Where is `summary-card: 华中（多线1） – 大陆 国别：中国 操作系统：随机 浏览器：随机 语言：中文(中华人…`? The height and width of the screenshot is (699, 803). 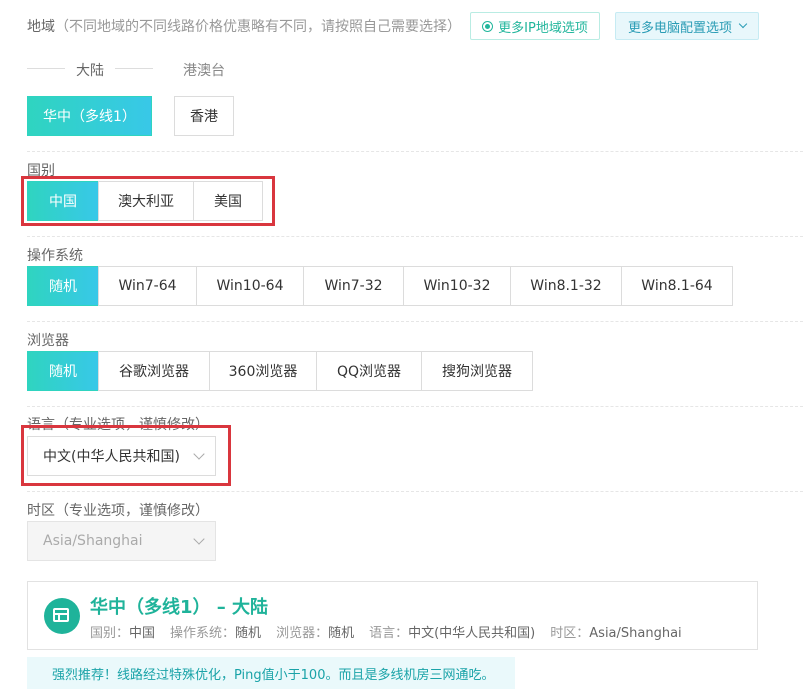
summary-card: 华中（多线1） – 大陆 国别：中国 操作系统：随机 浏览器：随机 语言：中文(中华人… is located at coordinates (392, 615).